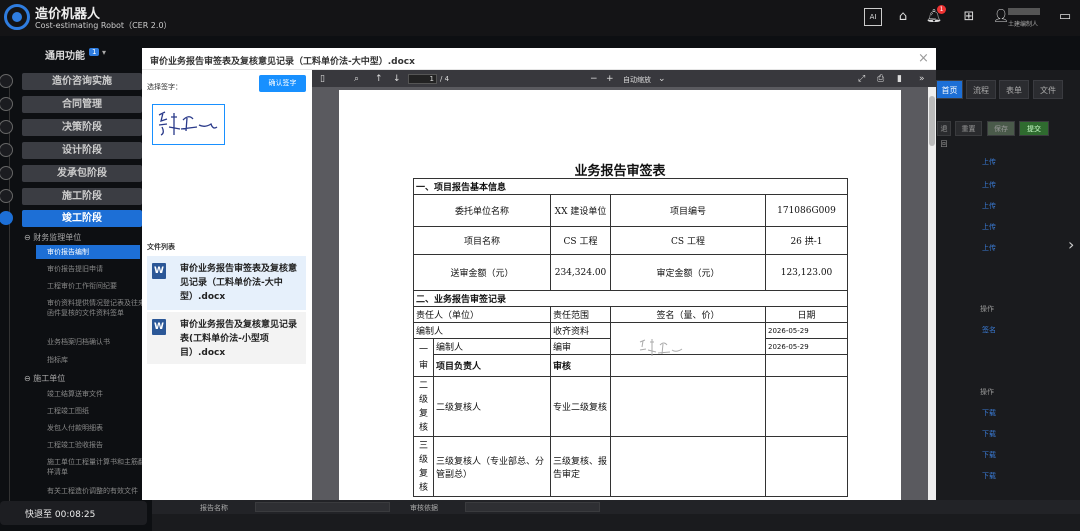 The height and width of the screenshot is (531, 1080). Describe the element at coordinates (6, 81) in the screenshot. I see `stage-dot` at that location.